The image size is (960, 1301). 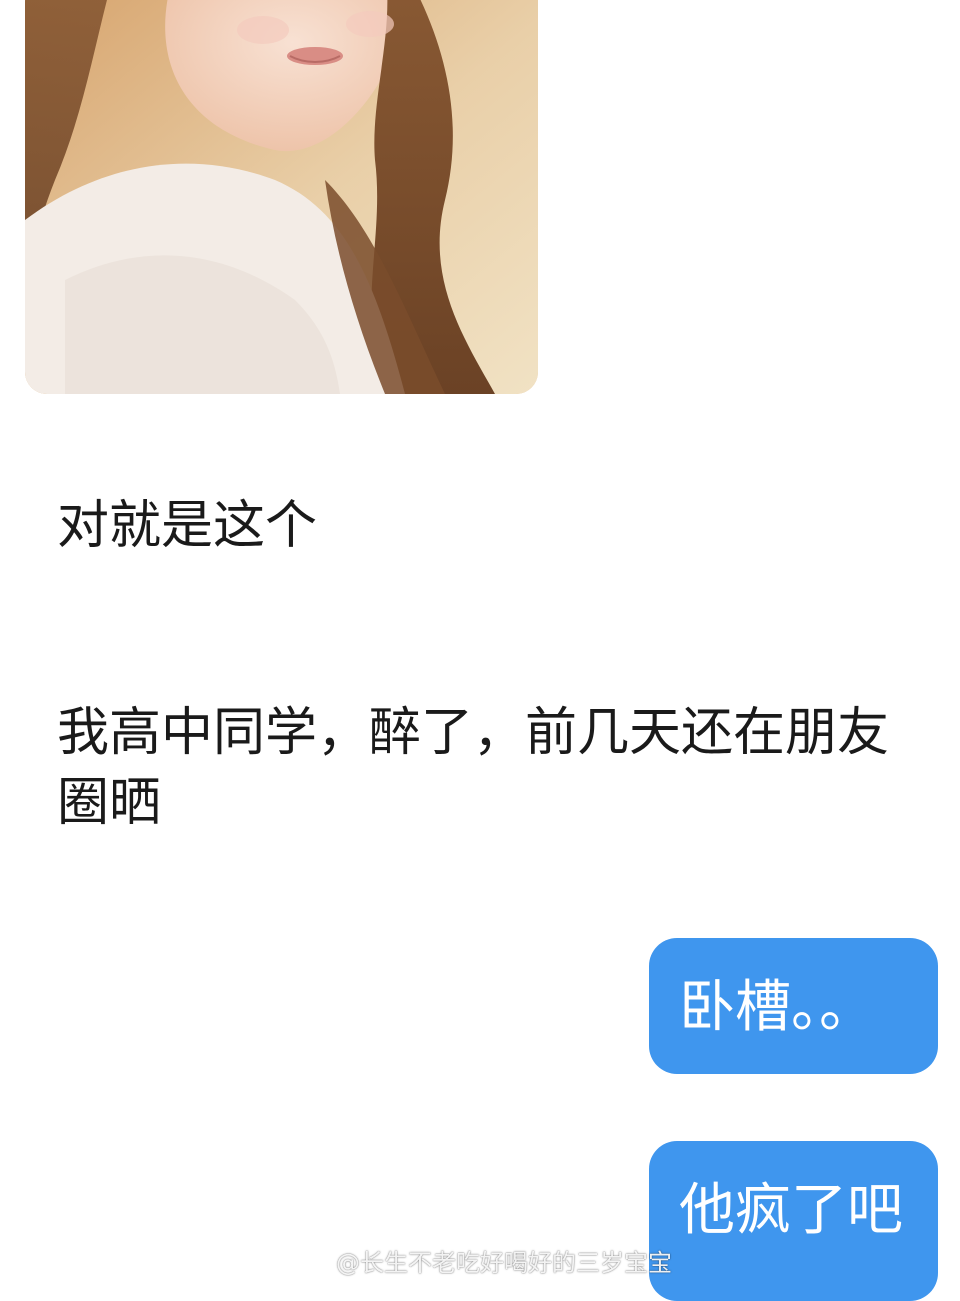 I want to click on outgoing-message-2-text: 他疯了吧, so click(x=791, y=1210).